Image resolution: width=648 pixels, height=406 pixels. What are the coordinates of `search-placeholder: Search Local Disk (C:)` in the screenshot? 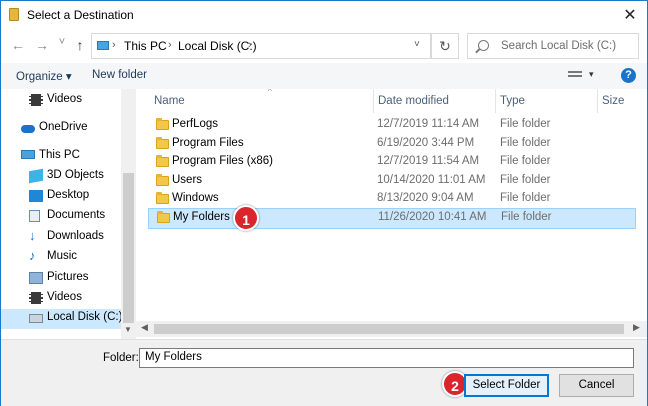 It's located at (559, 46).